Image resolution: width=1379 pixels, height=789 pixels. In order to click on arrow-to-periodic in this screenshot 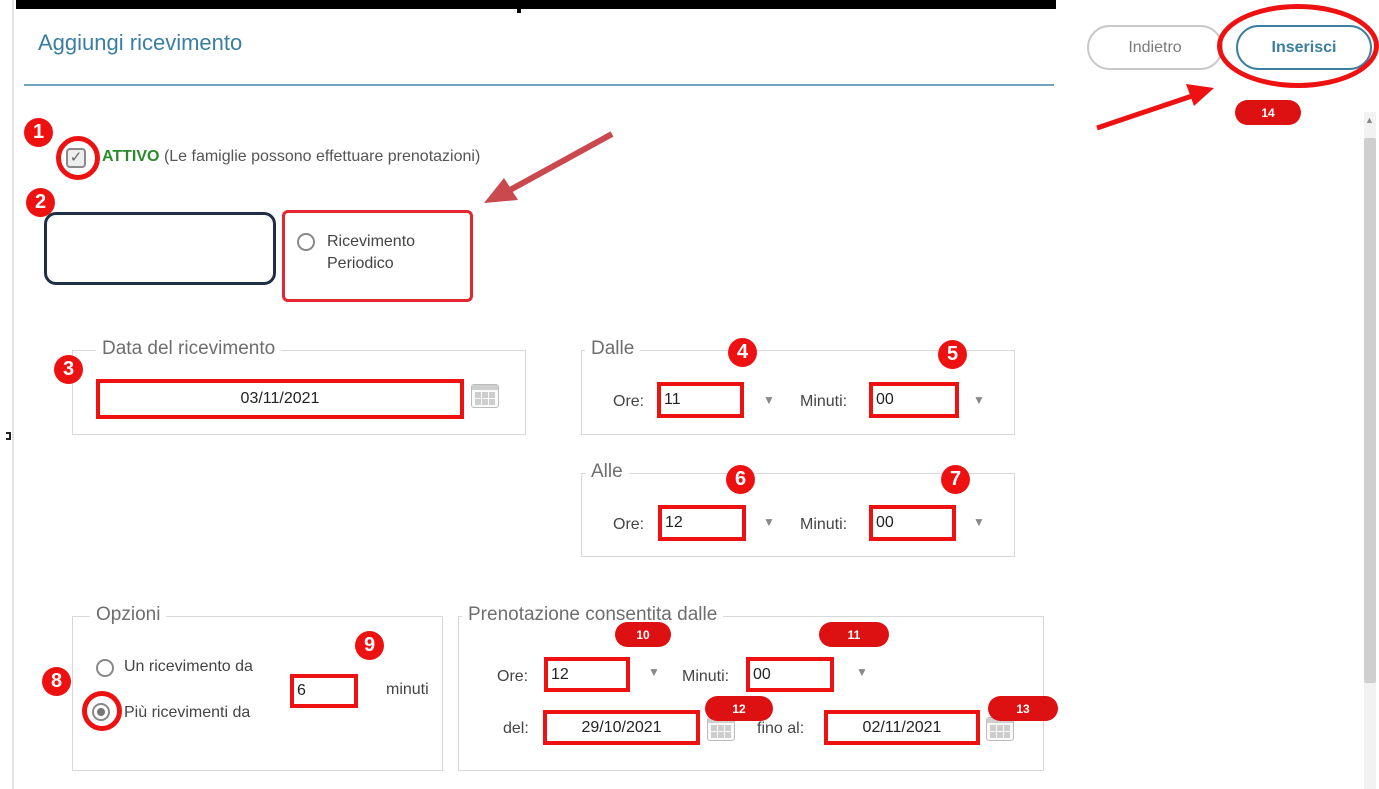, I will do `click(549, 167)`.